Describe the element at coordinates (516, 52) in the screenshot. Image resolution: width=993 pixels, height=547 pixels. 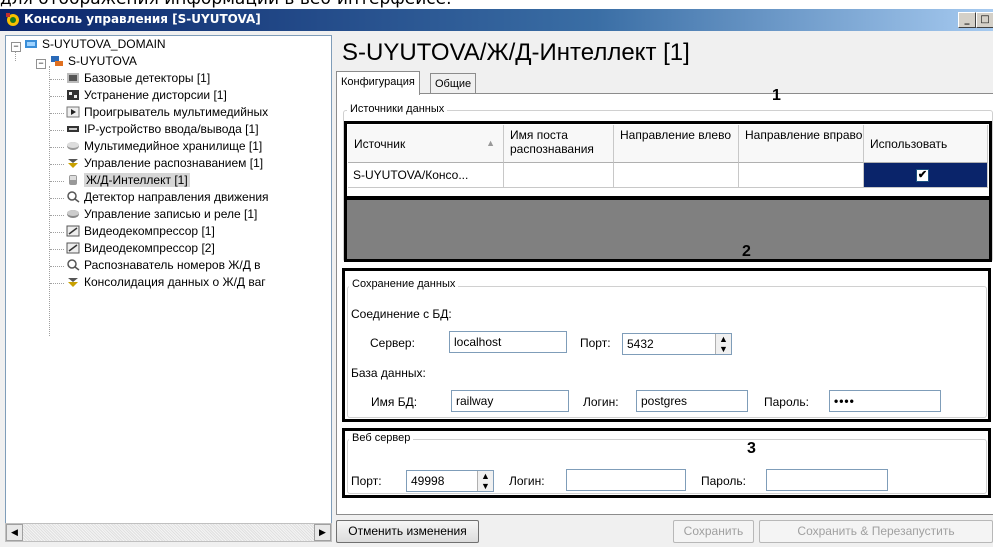
I see `page-title: S-UYUTOVA/Ж/Д-Интеллект [1]` at that location.